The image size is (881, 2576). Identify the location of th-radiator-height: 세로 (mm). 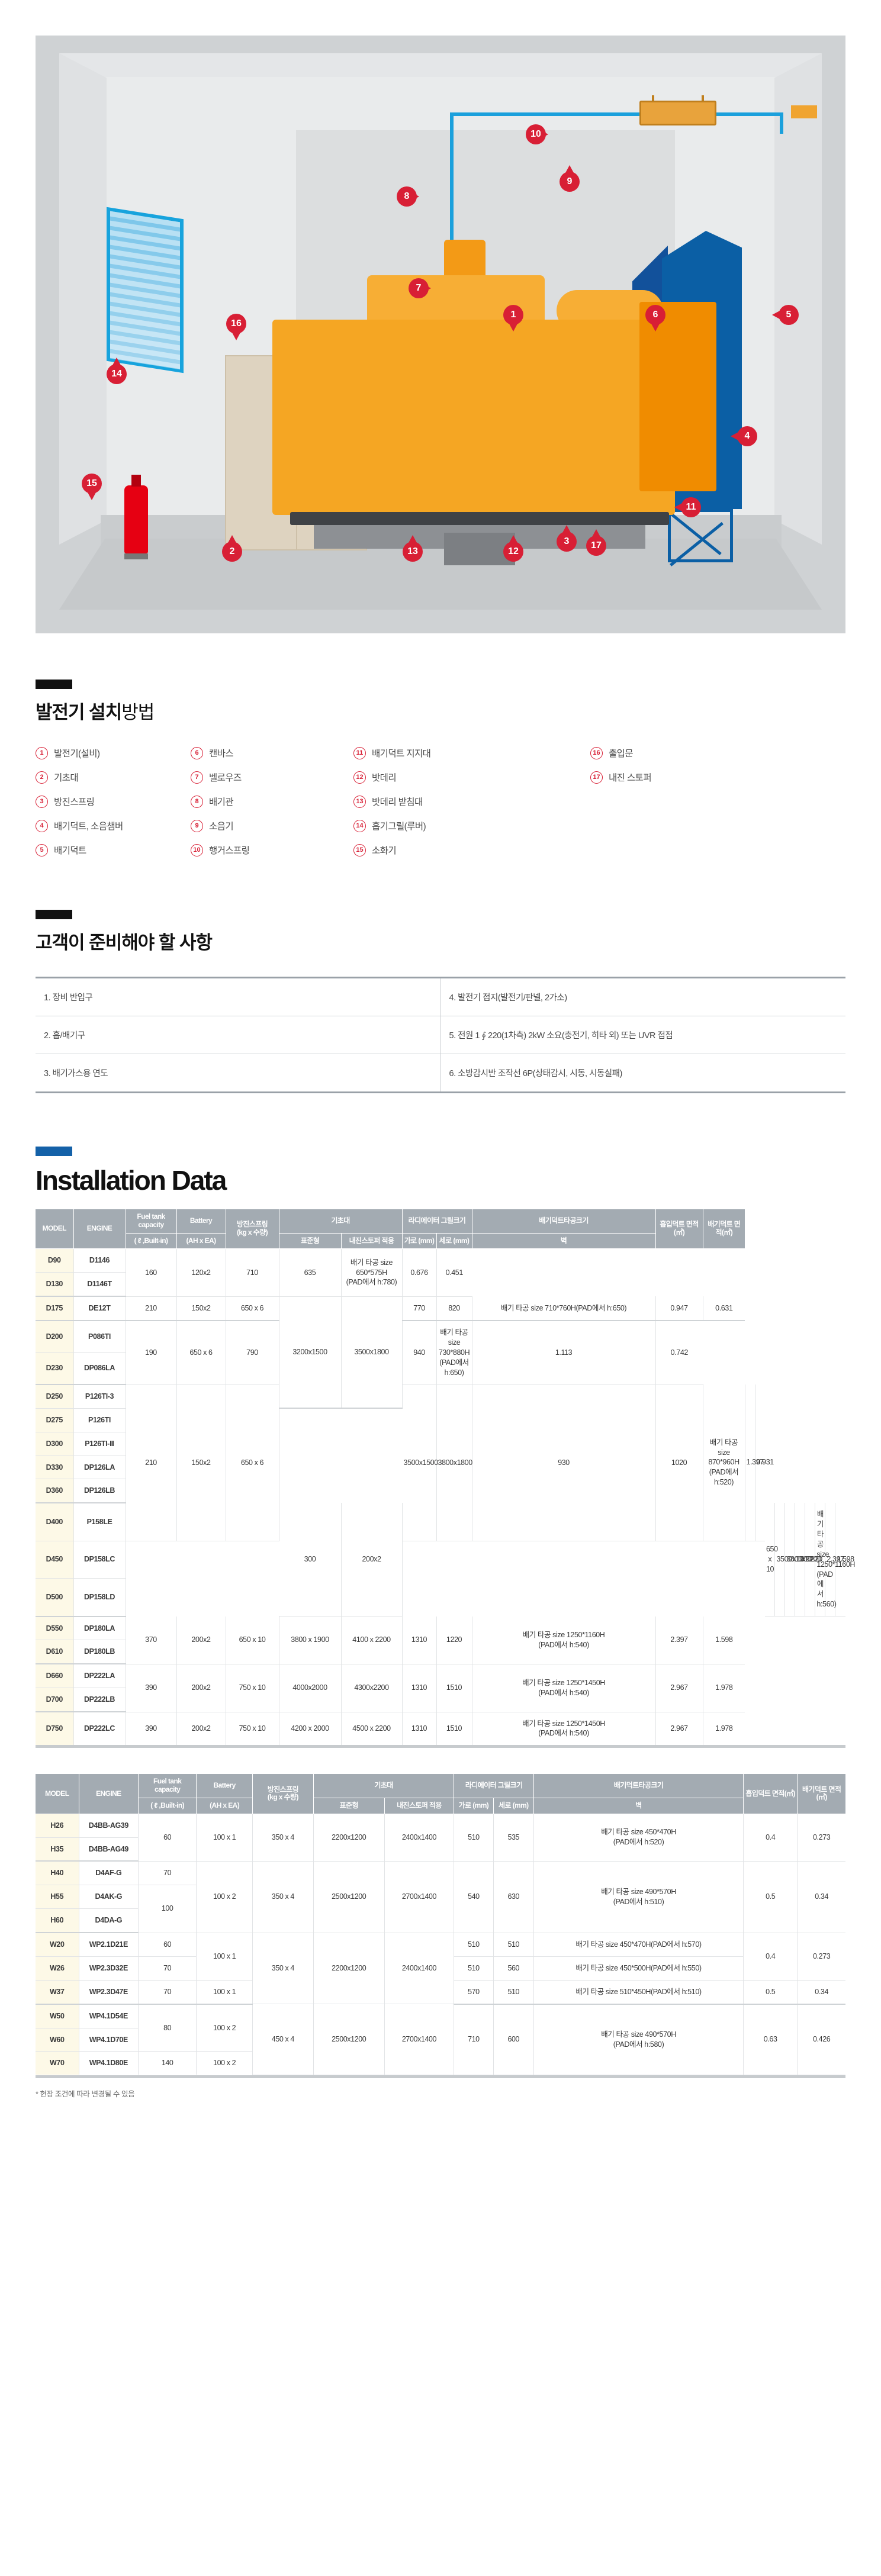
(454, 1241).